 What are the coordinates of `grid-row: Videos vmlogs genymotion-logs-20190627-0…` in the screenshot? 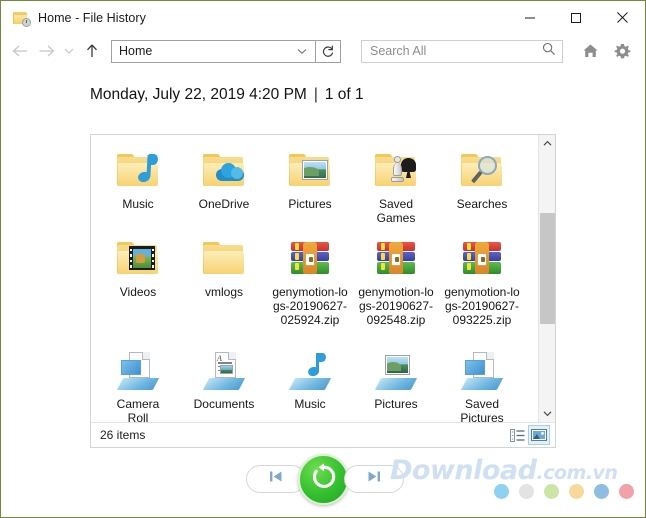 It's located at (316, 285).